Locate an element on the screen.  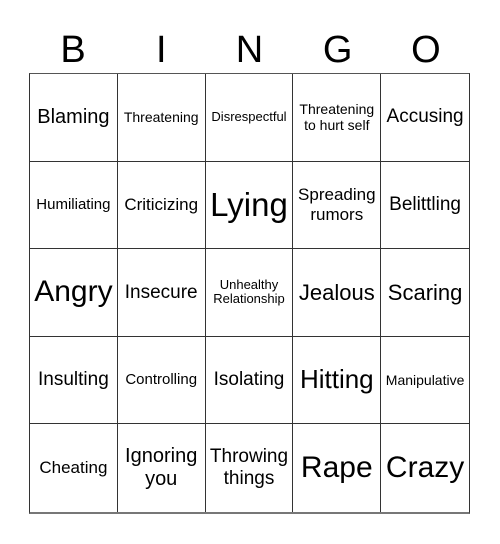
header-letter-b: B is located at coordinates (73, 50).